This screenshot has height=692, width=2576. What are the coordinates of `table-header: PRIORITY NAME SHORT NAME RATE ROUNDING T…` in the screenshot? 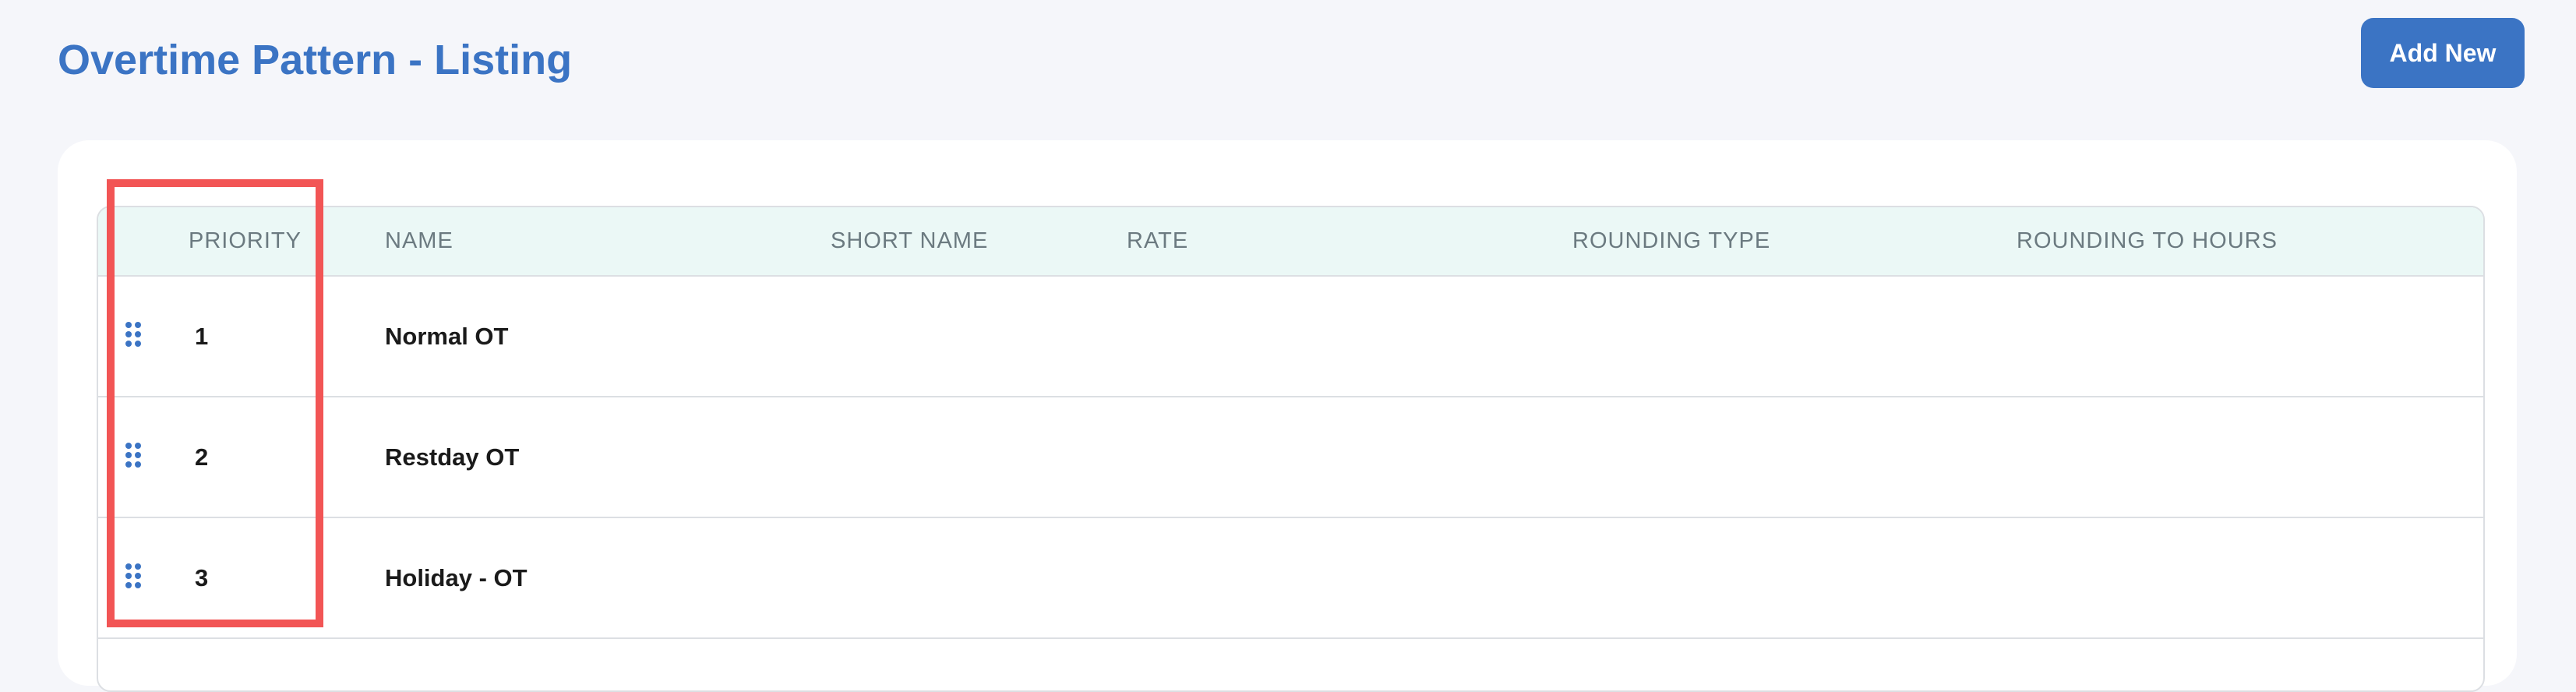 It's located at (1290, 242).